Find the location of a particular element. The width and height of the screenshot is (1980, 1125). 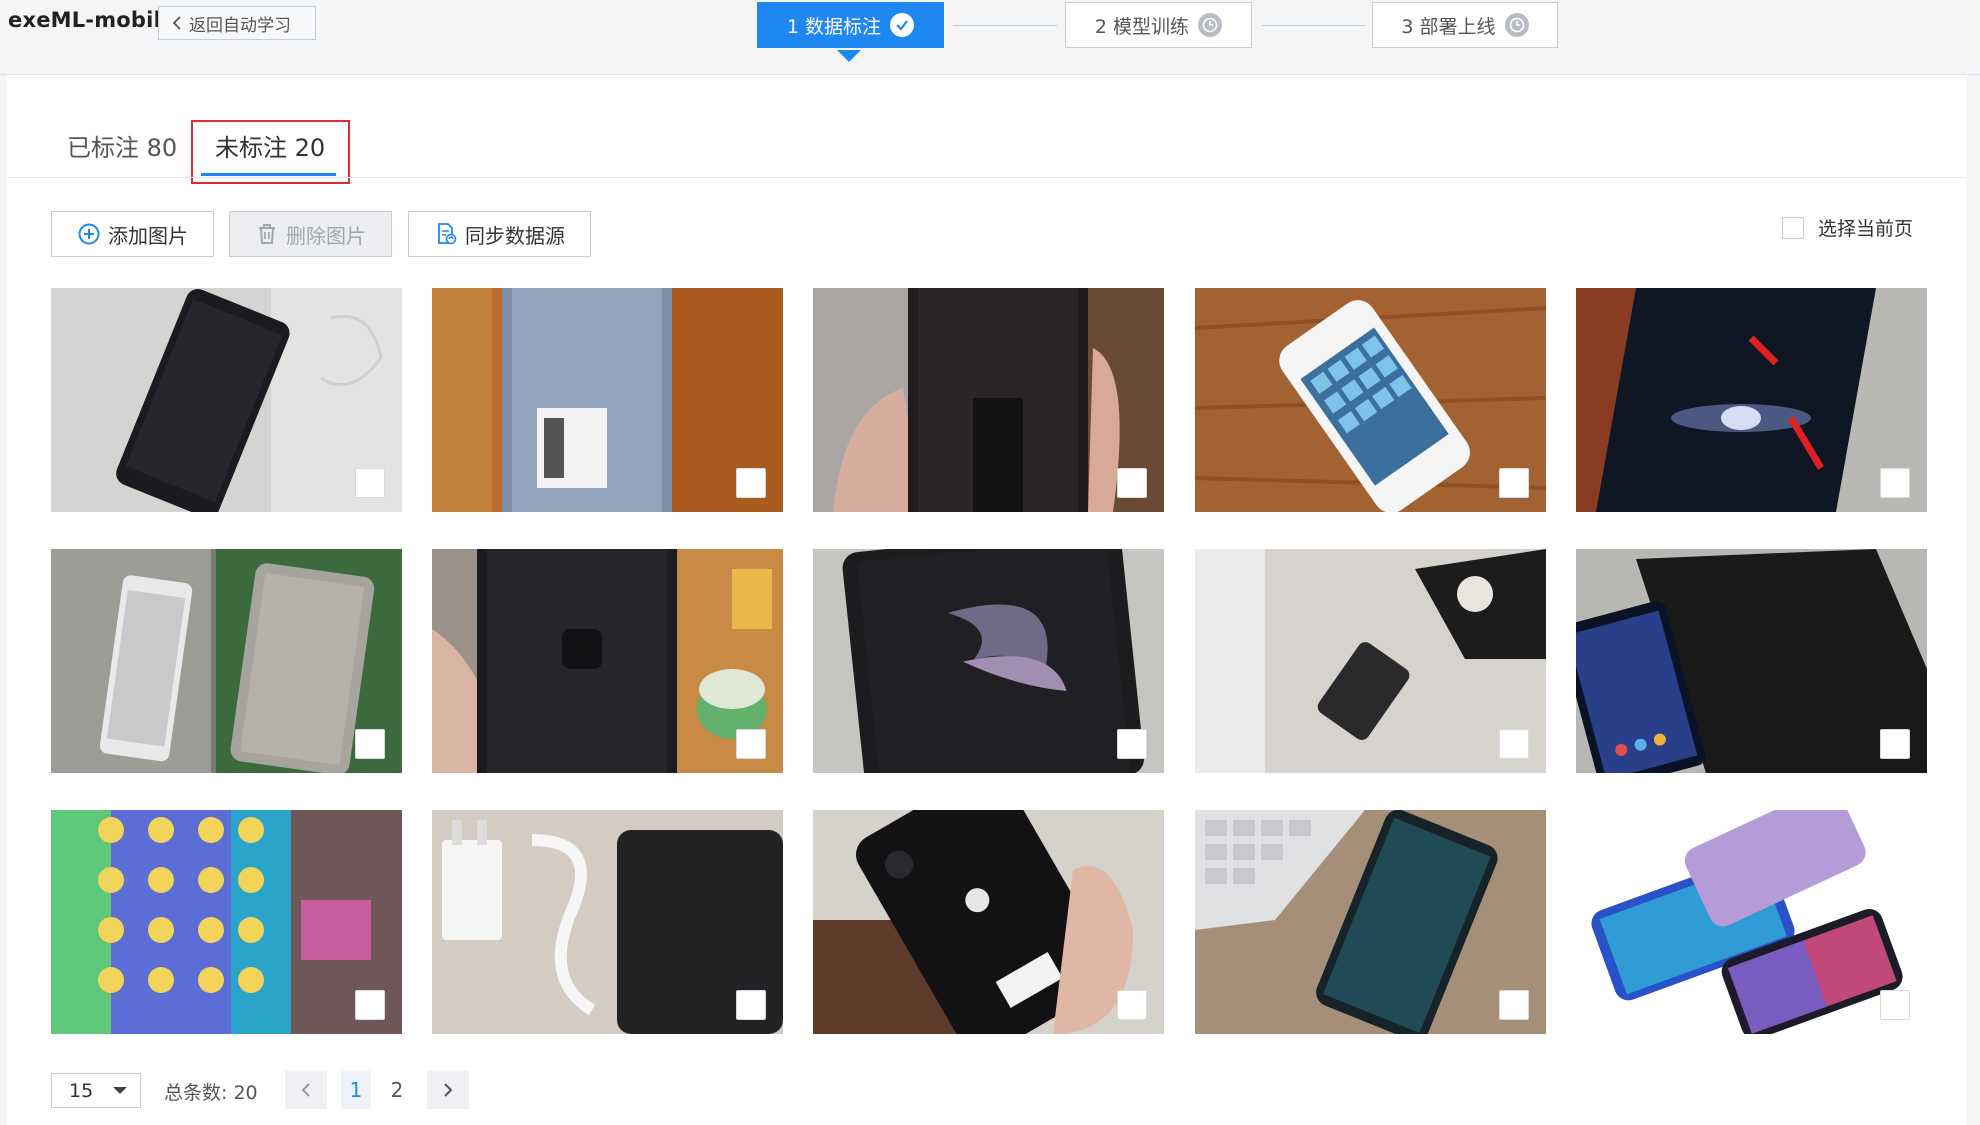

next-page-button is located at coordinates (448, 1090).